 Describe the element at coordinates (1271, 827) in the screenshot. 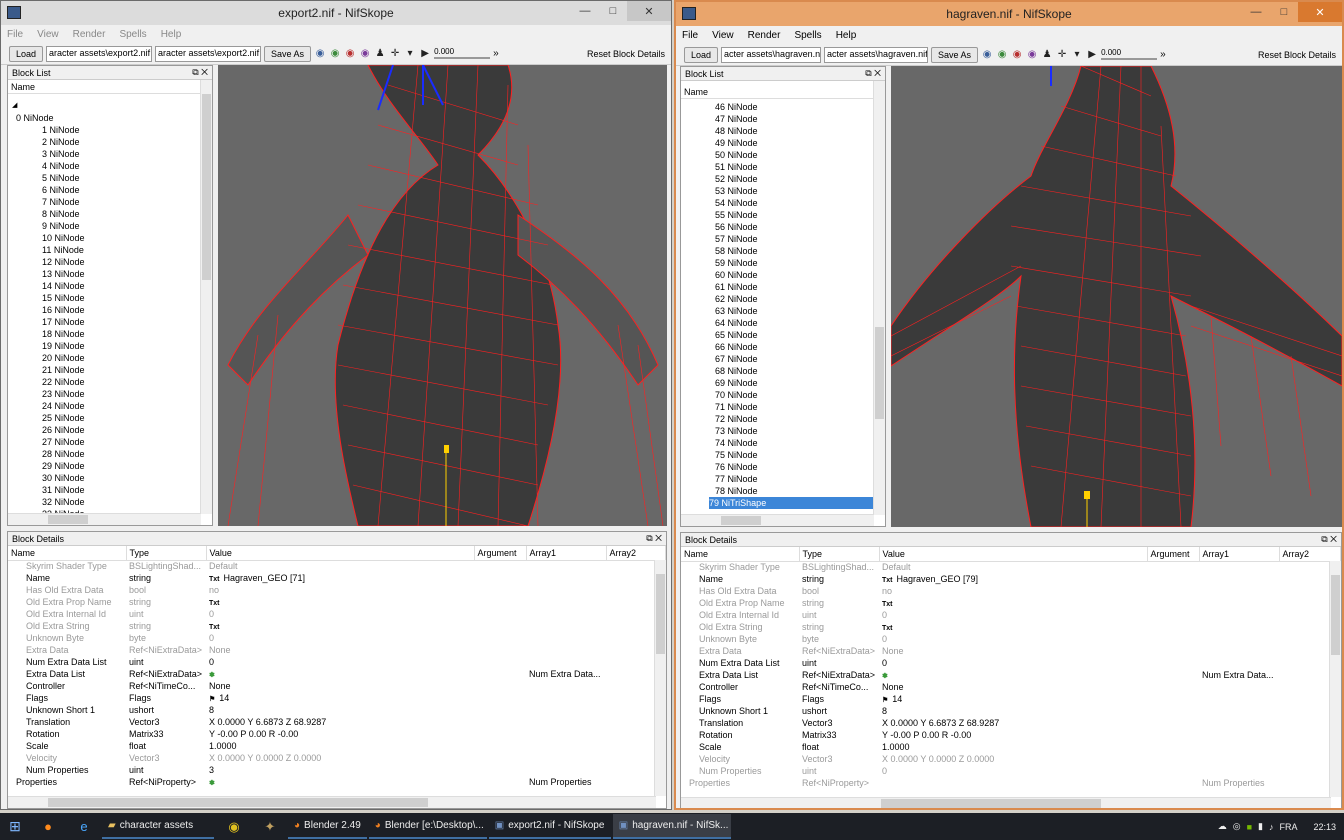

I see `volume-icon: ♪` at that location.